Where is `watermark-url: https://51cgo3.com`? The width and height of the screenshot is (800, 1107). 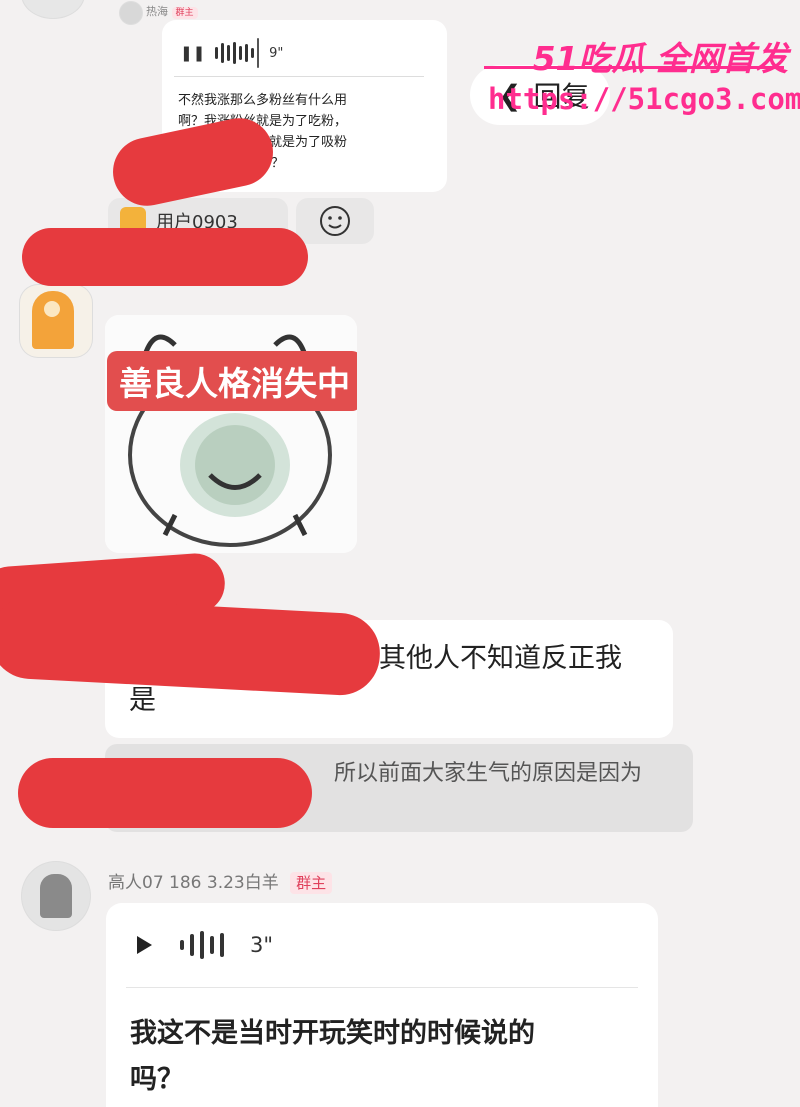 watermark-url: https://51cgo3.com is located at coordinates (644, 99).